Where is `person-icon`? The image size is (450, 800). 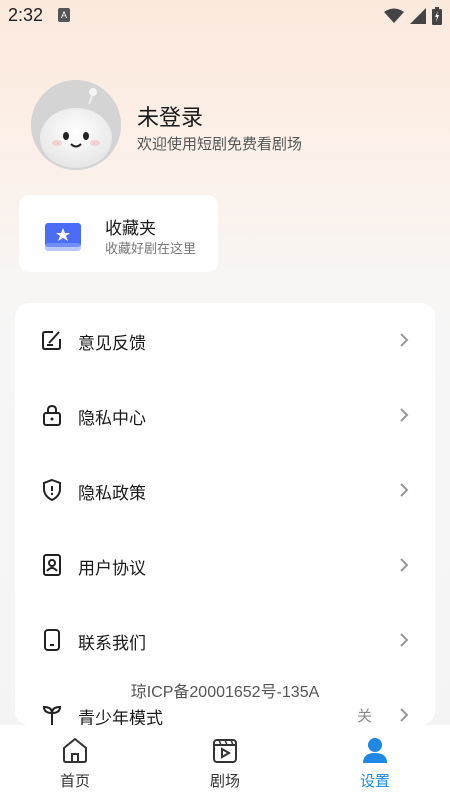 person-icon is located at coordinates (375, 750).